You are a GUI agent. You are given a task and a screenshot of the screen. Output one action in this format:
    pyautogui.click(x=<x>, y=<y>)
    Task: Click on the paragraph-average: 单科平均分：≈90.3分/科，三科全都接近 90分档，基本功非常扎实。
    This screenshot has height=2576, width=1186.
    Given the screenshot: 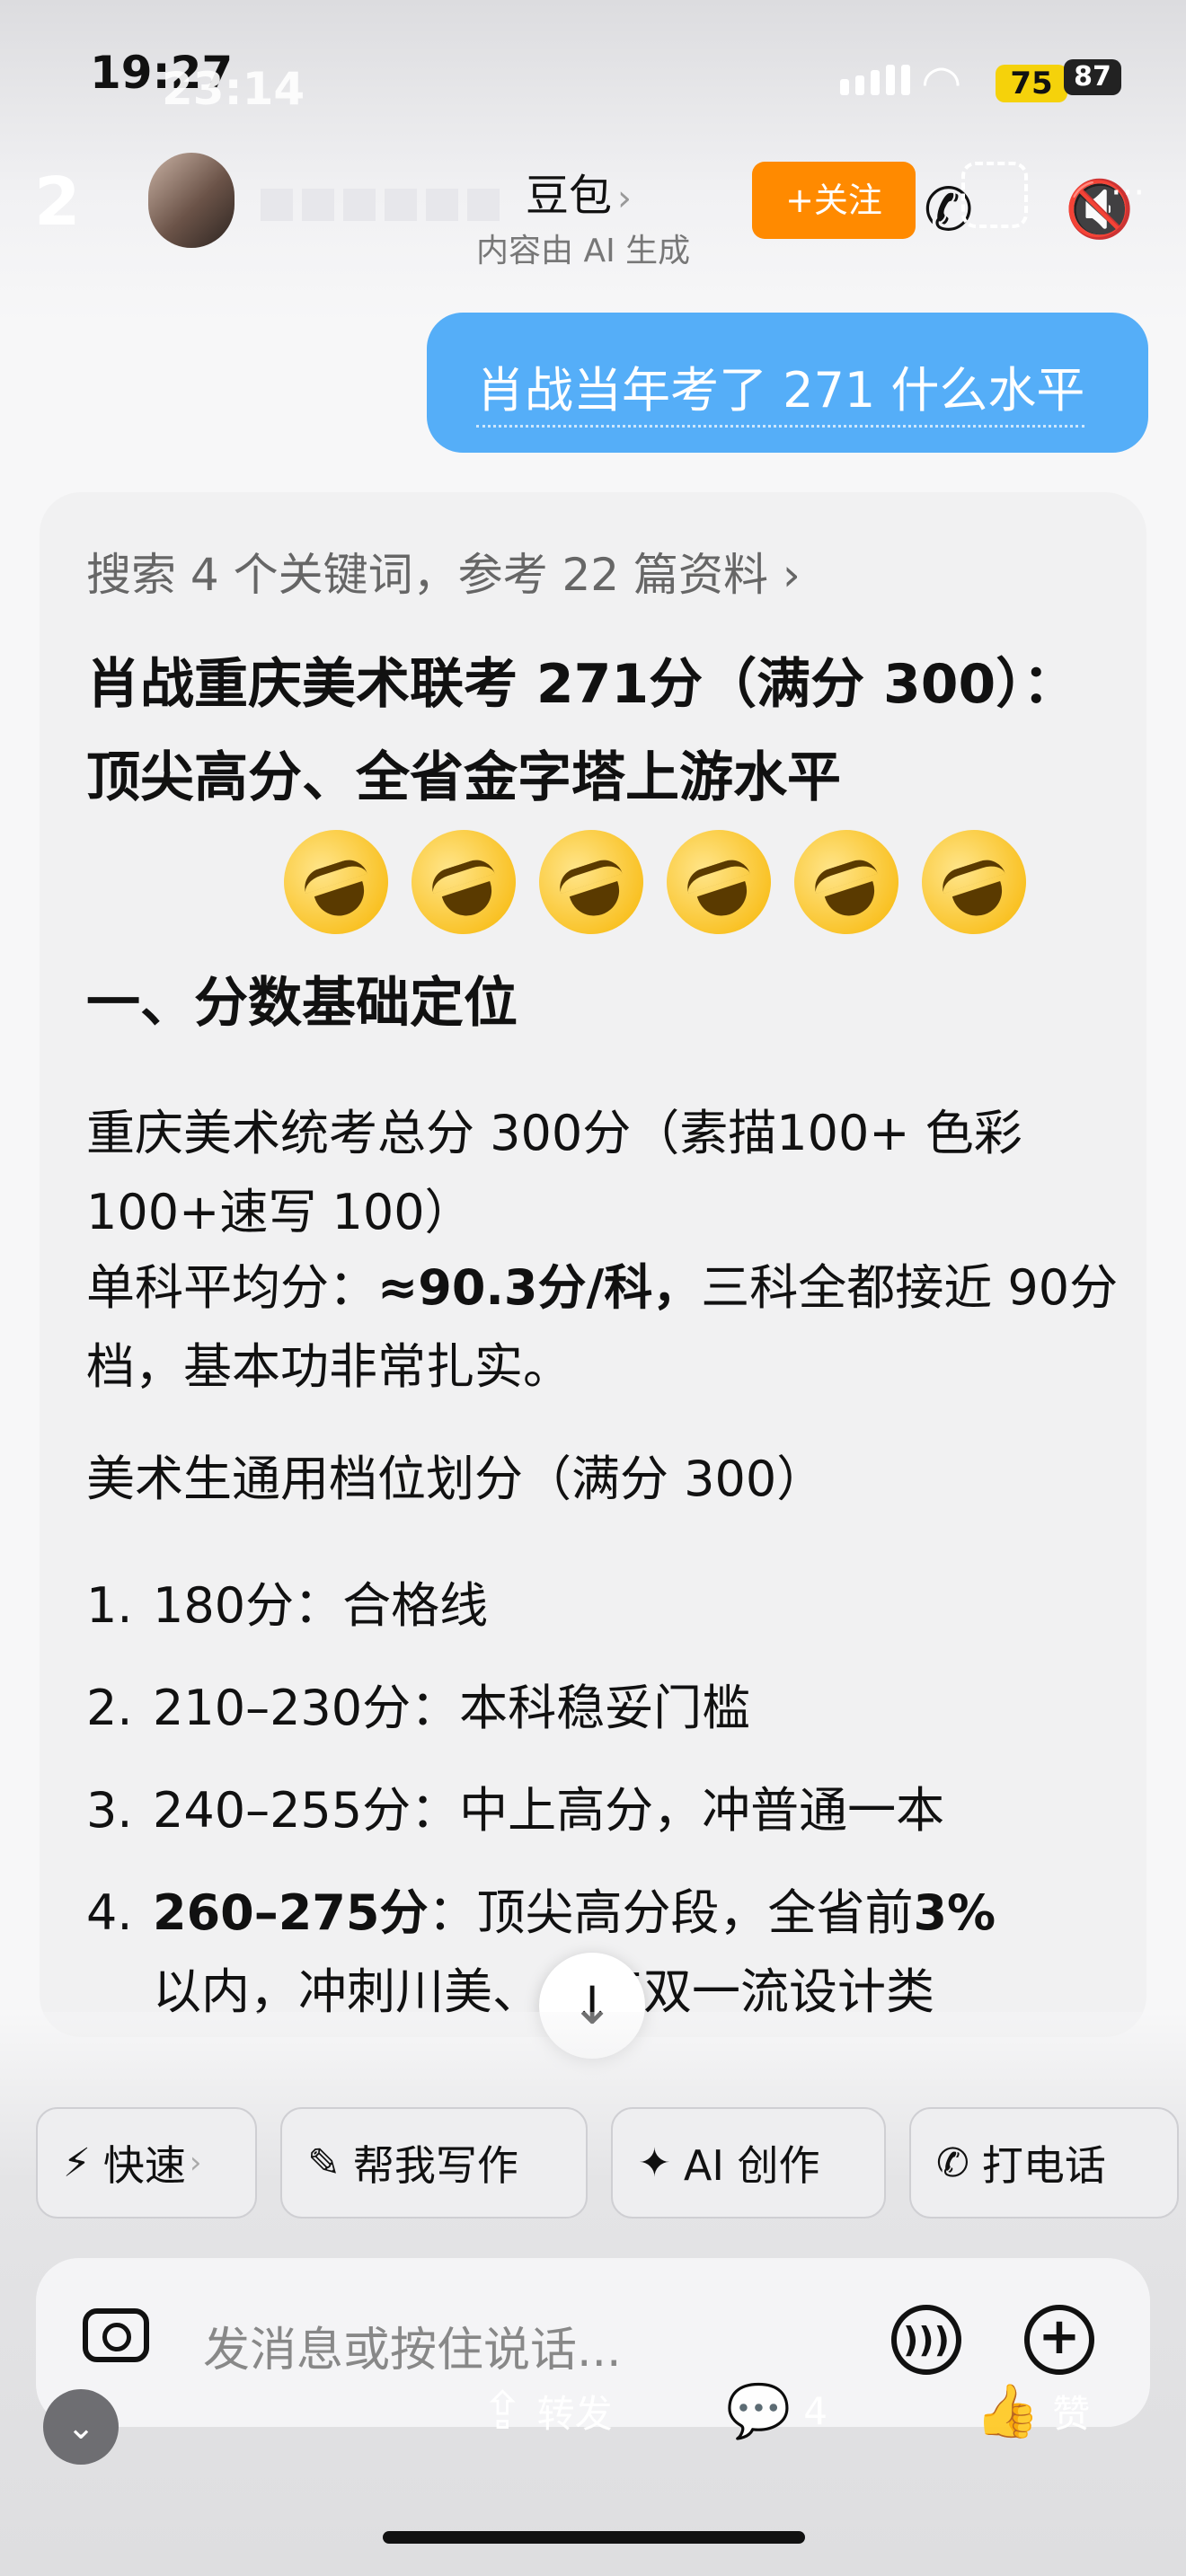 What is the action you would take?
    pyautogui.click(x=607, y=1327)
    